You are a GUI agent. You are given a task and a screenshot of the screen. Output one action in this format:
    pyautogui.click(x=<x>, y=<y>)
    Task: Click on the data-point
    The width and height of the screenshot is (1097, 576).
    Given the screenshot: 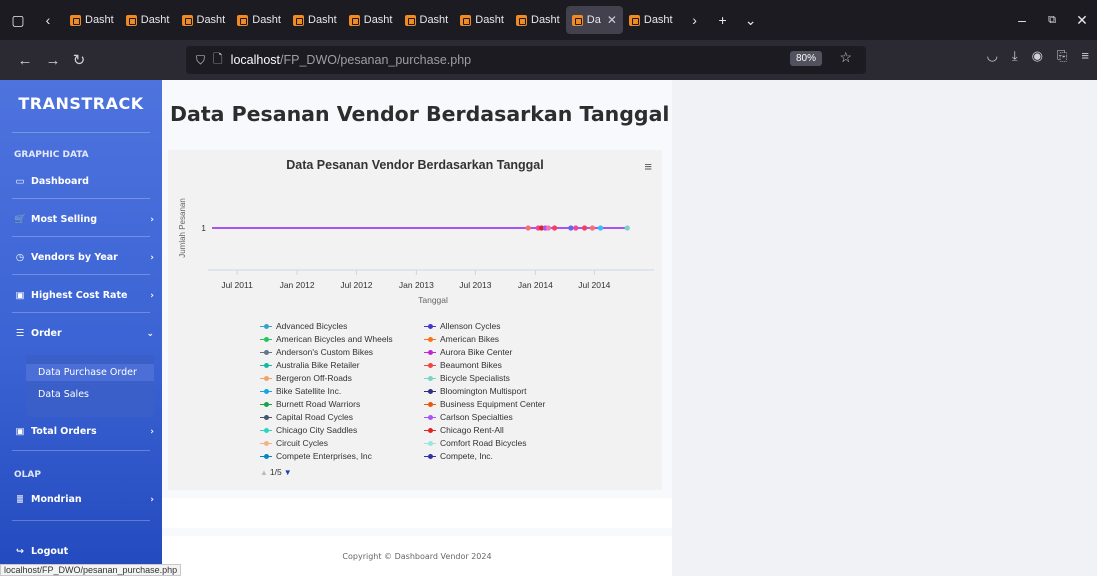 What is the action you would take?
    pyautogui.click(x=584, y=228)
    